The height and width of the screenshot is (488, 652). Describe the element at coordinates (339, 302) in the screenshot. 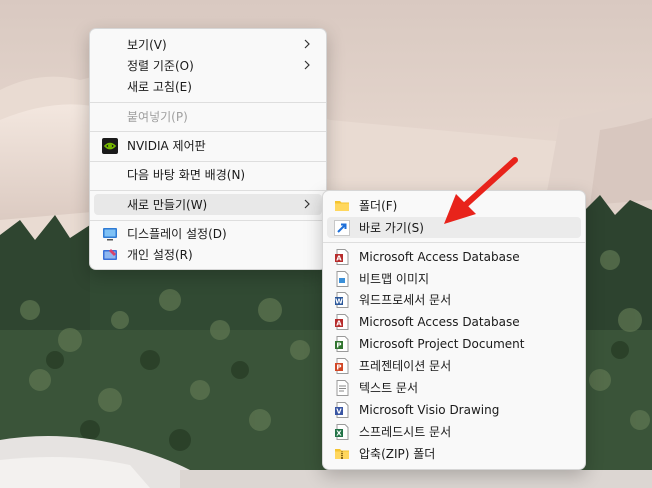

I see `svg-text: W` at that location.